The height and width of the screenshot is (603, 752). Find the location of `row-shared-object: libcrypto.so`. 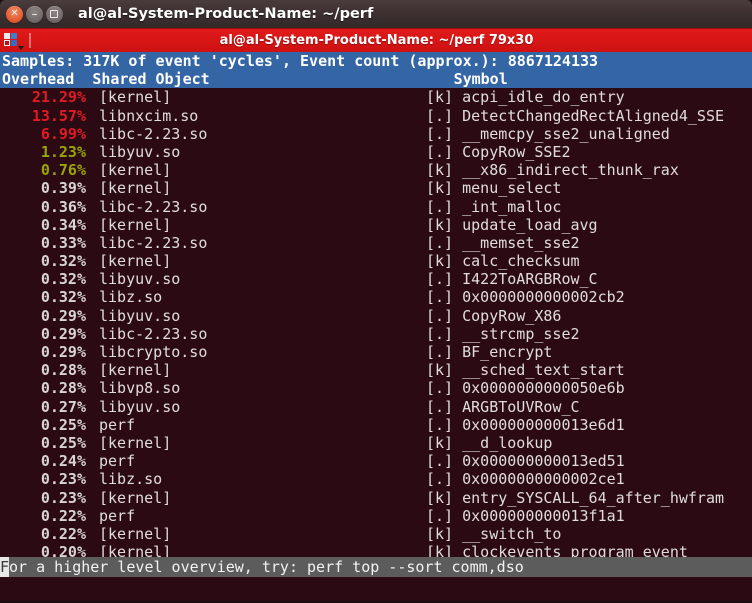

row-shared-object: libcrypto.so is located at coordinates (153, 352).